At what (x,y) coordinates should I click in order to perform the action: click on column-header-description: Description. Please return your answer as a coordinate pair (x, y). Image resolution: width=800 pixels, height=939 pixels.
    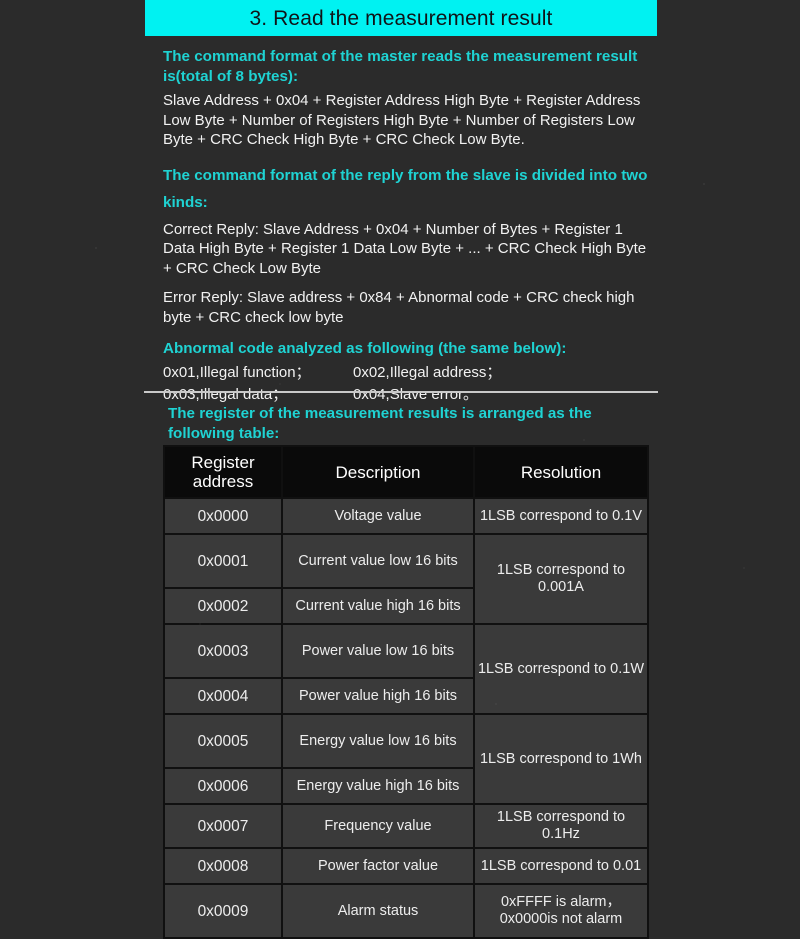
    Looking at the image, I should click on (378, 472).